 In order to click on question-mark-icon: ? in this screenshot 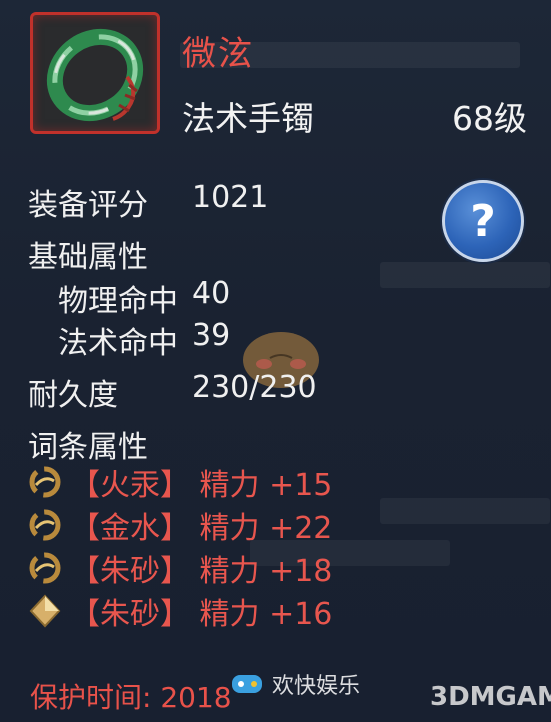, I will do `click(483, 221)`.